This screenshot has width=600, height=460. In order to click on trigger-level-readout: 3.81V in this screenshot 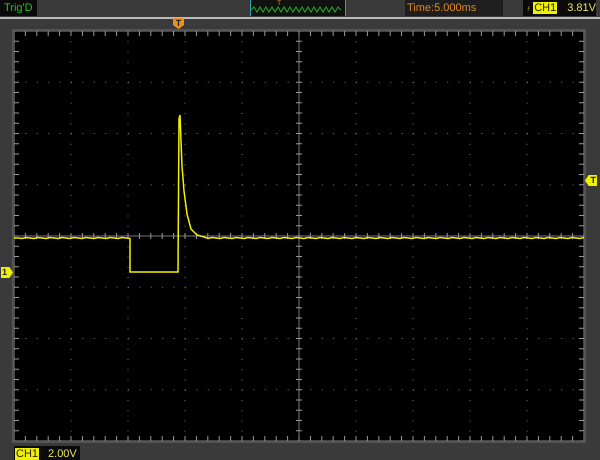, I will do `click(581, 8)`.